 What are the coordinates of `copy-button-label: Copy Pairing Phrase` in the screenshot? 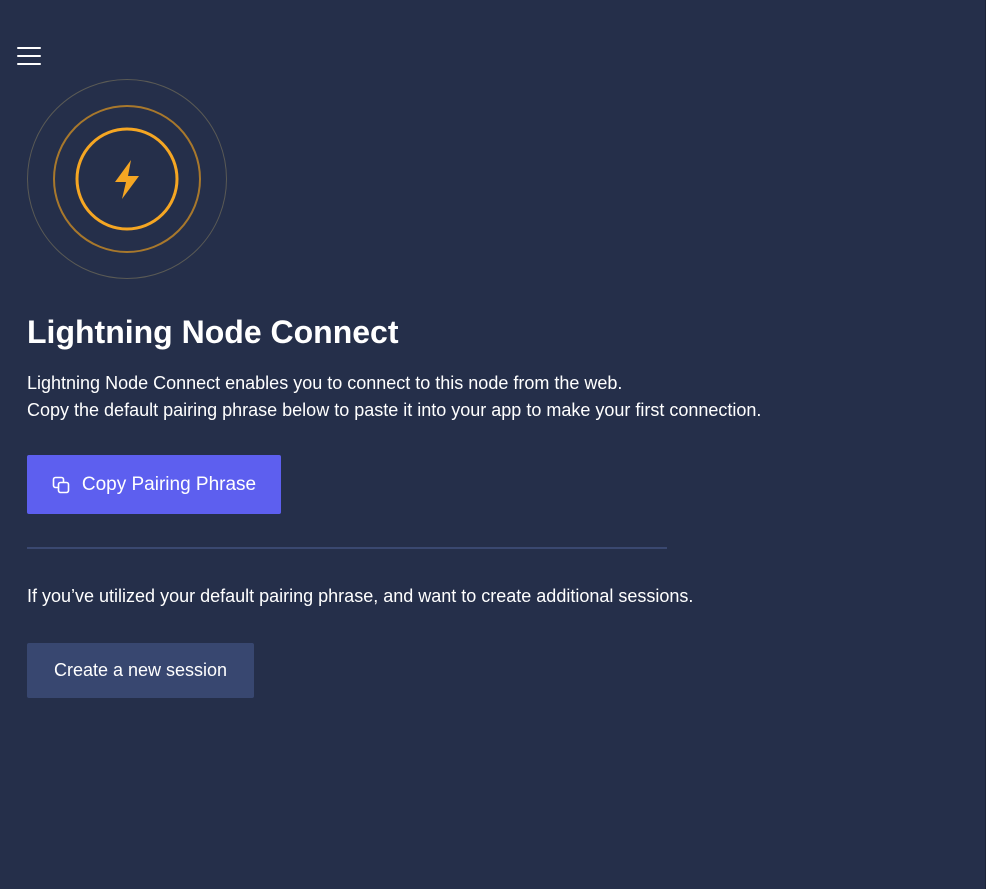 It's located at (169, 484).